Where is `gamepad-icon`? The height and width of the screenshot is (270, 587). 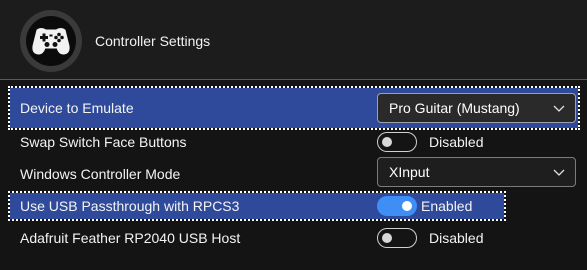
gamepad-icon is located at coordinates (51, 41).